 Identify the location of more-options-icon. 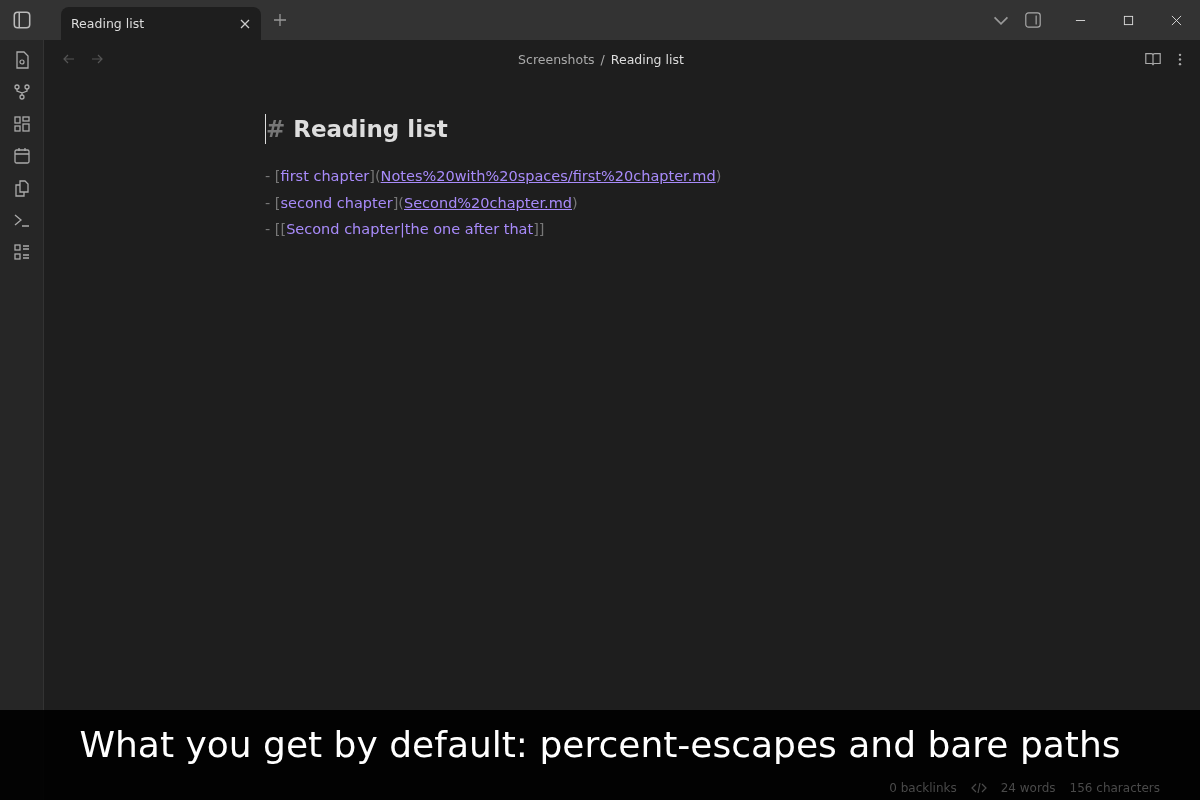
(1180, 59).